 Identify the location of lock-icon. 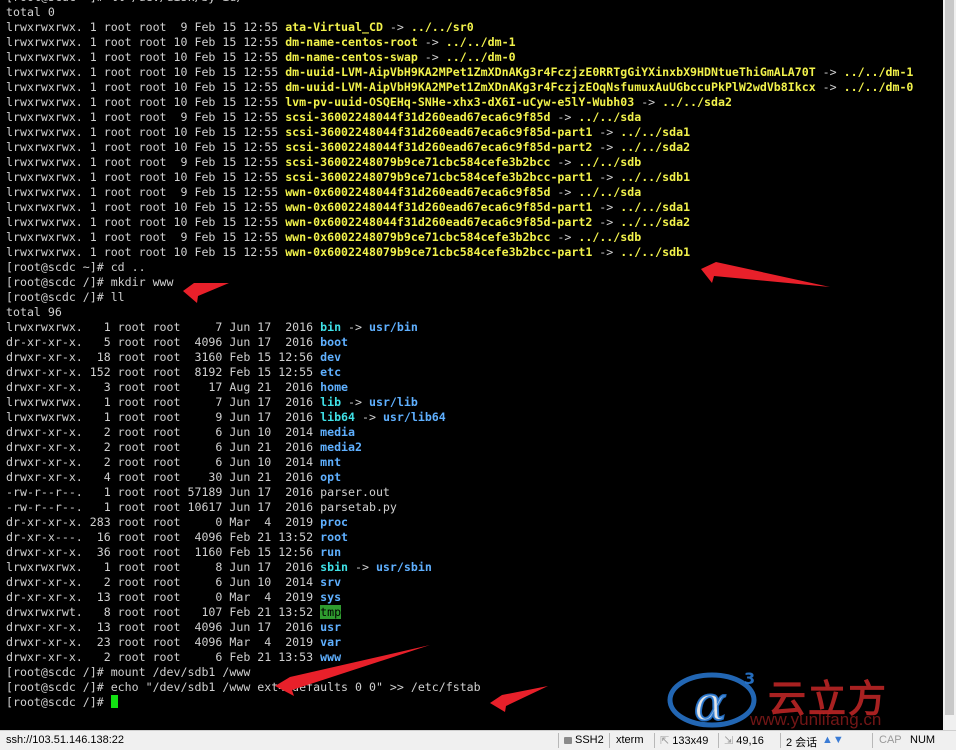
(568, 740).